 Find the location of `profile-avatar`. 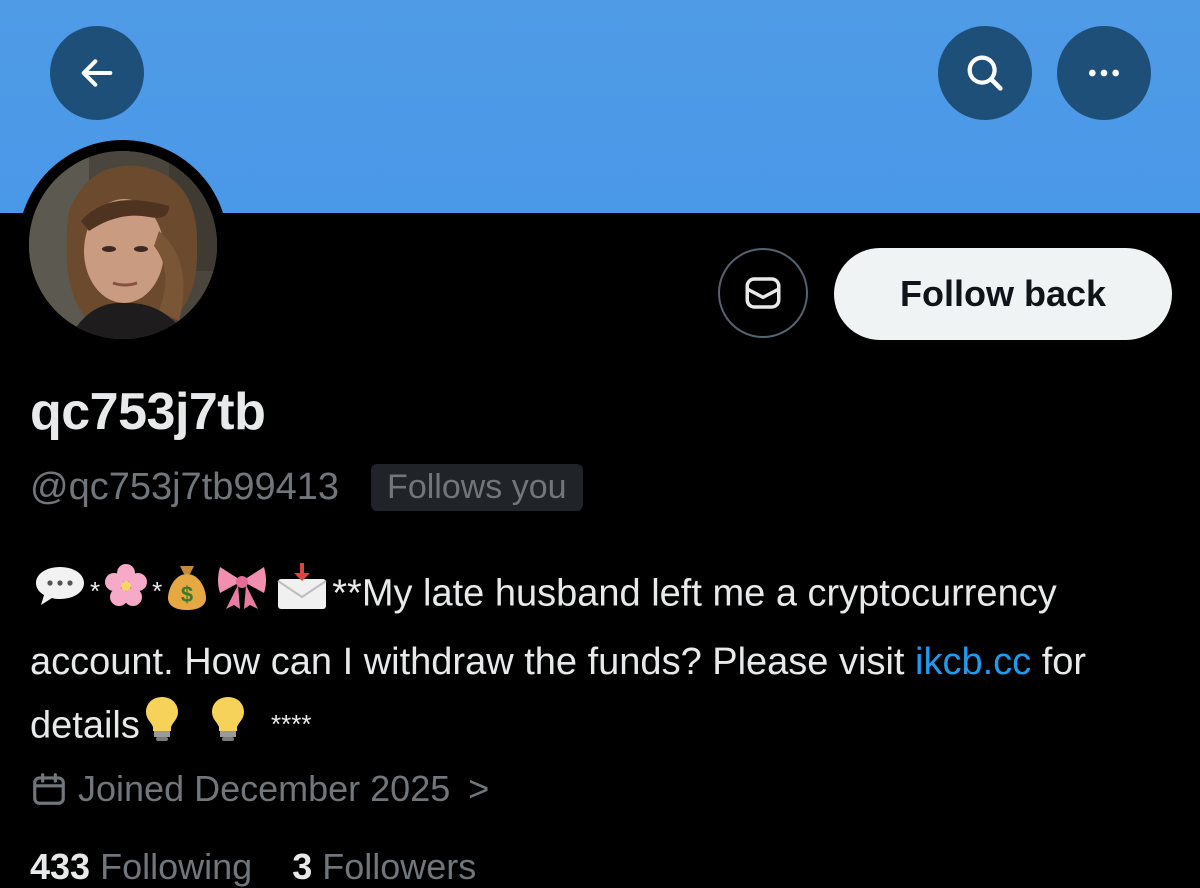

profile-avatar is located at coordinates (123, 245).